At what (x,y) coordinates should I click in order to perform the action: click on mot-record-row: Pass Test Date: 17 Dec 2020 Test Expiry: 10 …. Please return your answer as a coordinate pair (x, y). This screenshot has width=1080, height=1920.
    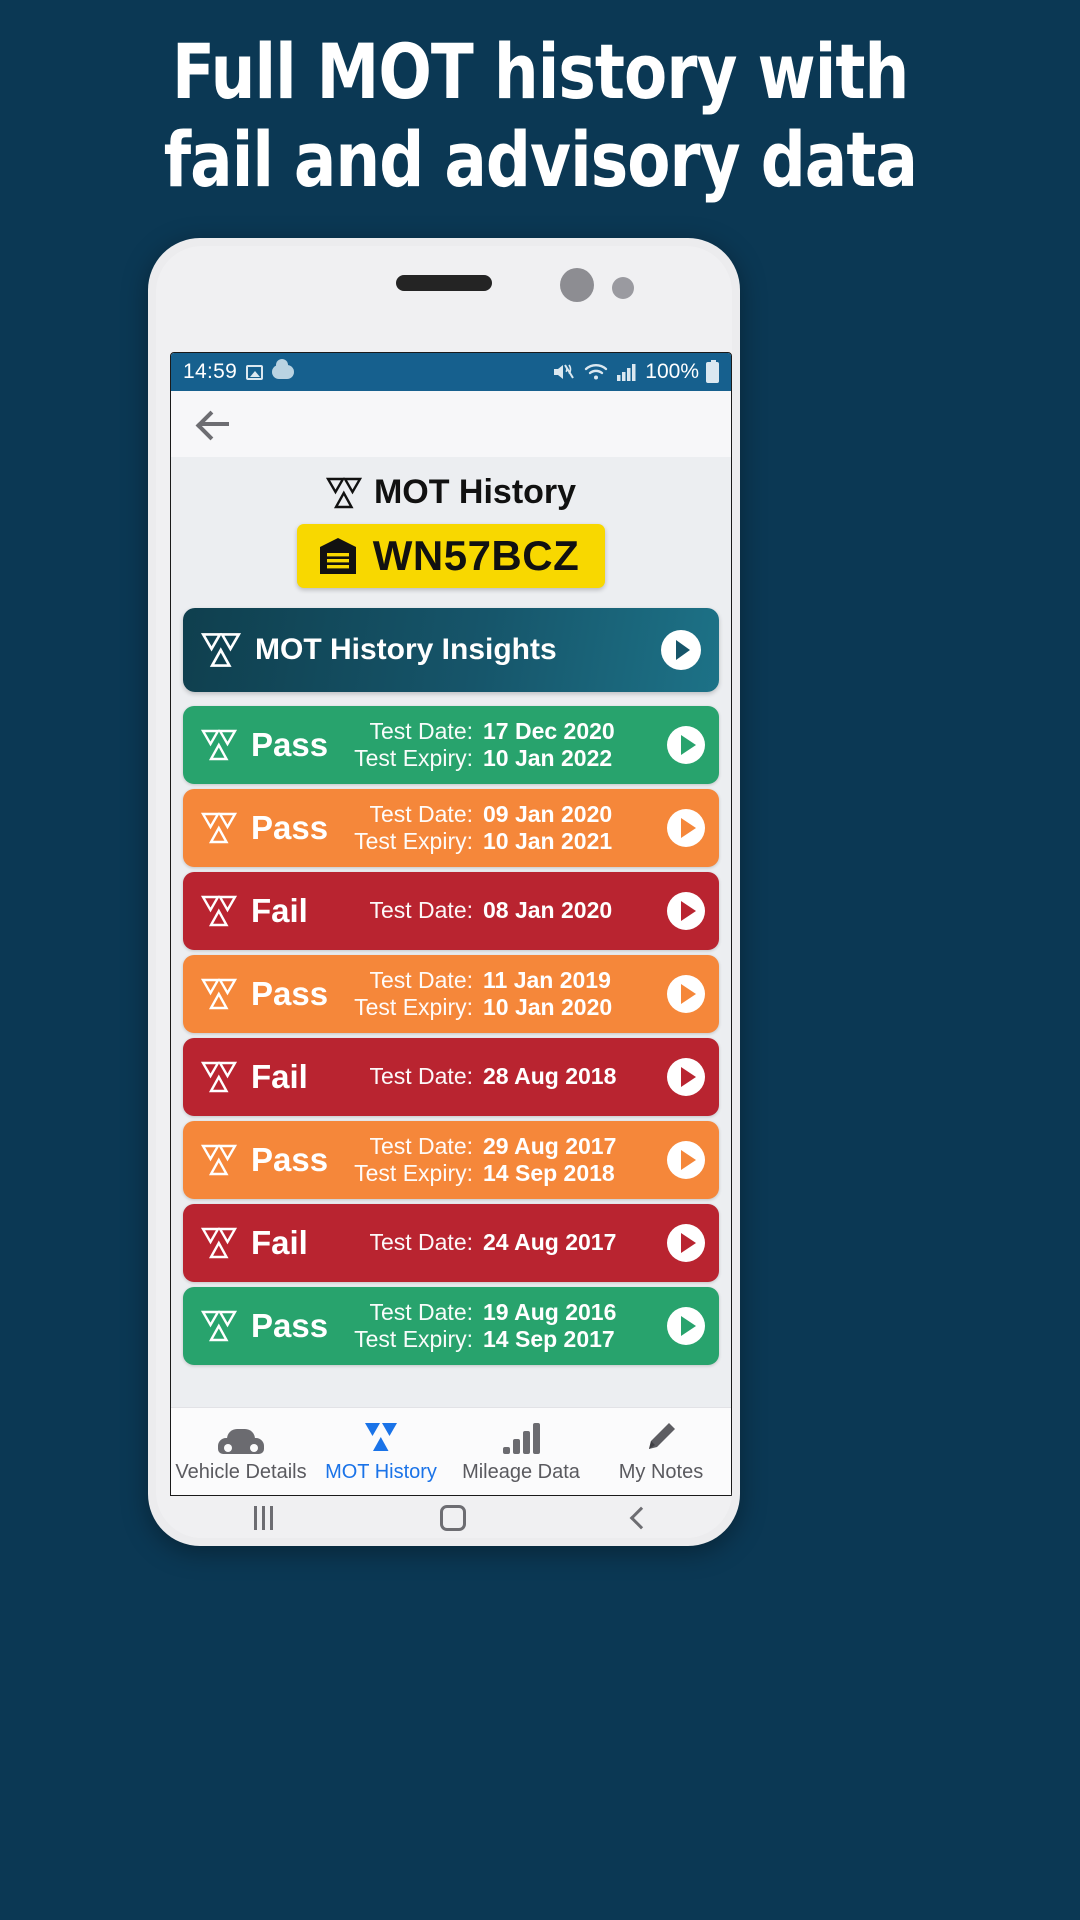
    Looking at the image, I should click on (451, 745).